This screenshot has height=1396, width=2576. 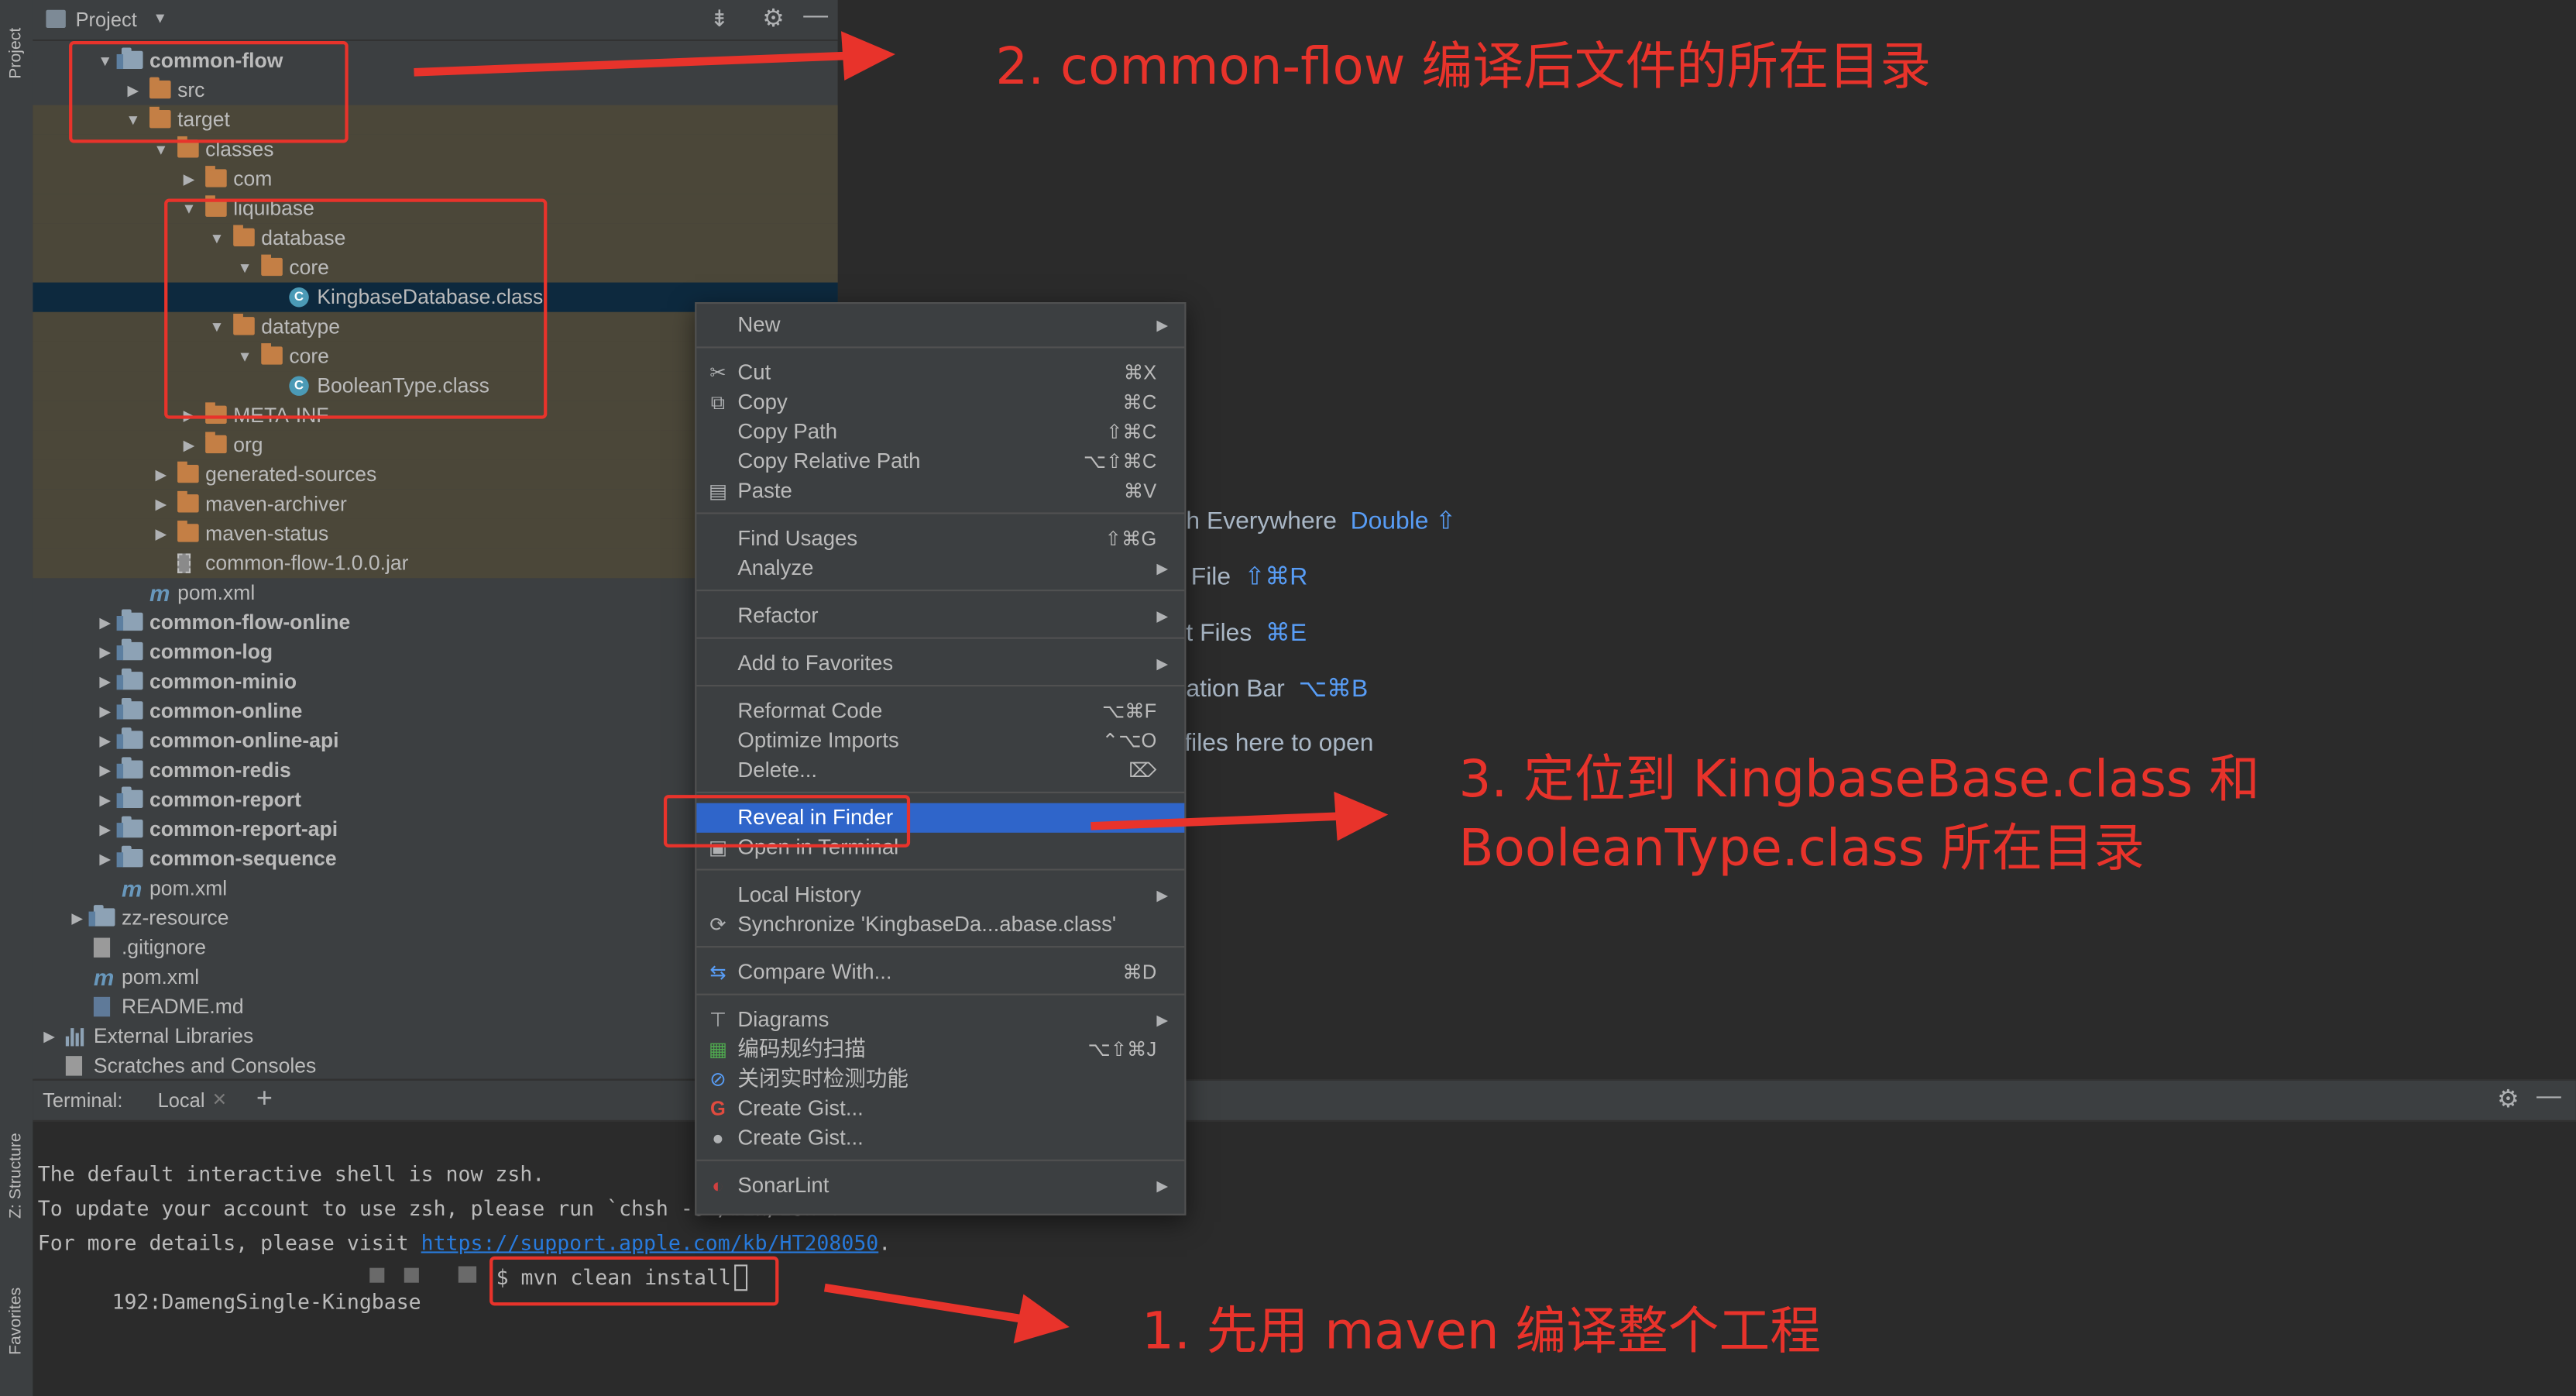 What do you see at coordinates (630, 64) in the screenshot?
I see `arrow-step2` at bounding box center [630, 64].